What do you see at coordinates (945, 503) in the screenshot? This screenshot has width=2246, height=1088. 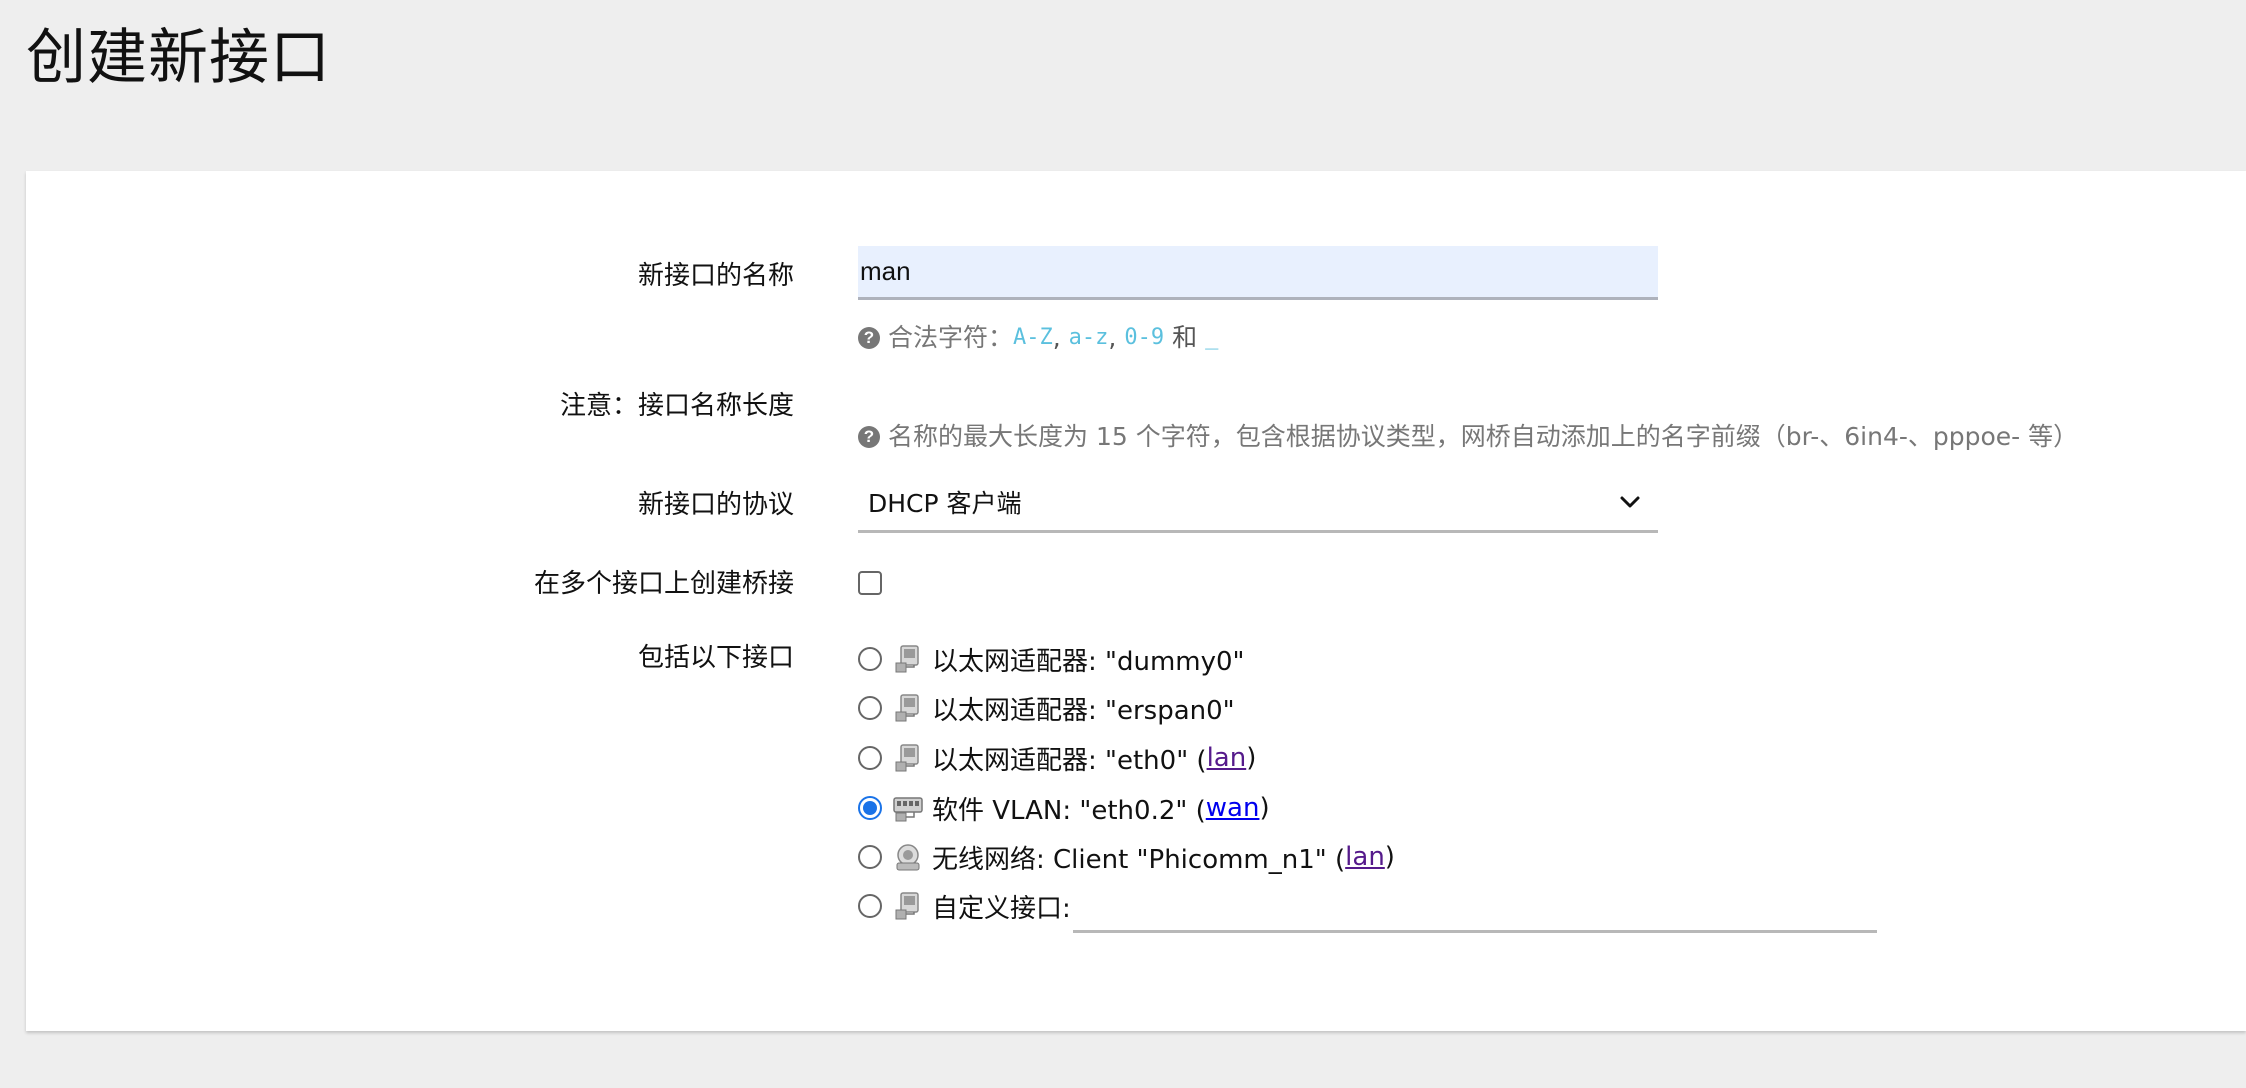 I see `protocol-selected-value: DHCP 客户端` at bounding box center [945, 503].